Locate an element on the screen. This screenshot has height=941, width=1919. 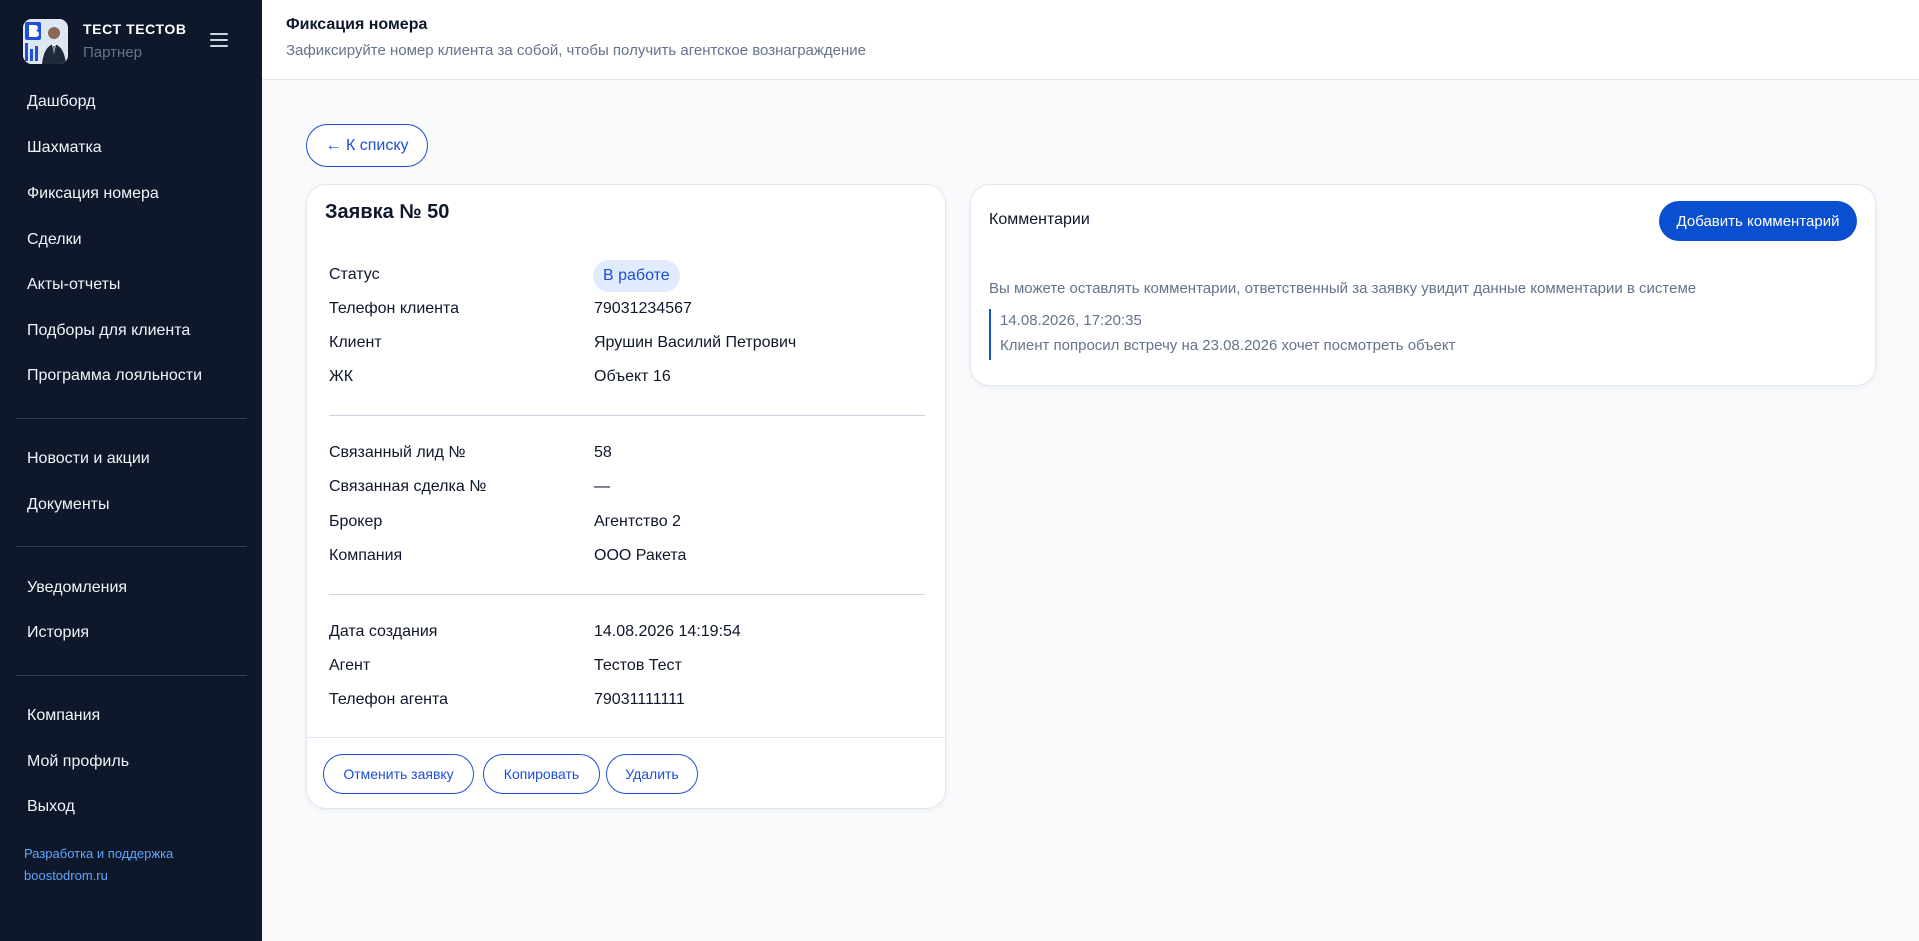
avatar is located at coordinates (45, 41).